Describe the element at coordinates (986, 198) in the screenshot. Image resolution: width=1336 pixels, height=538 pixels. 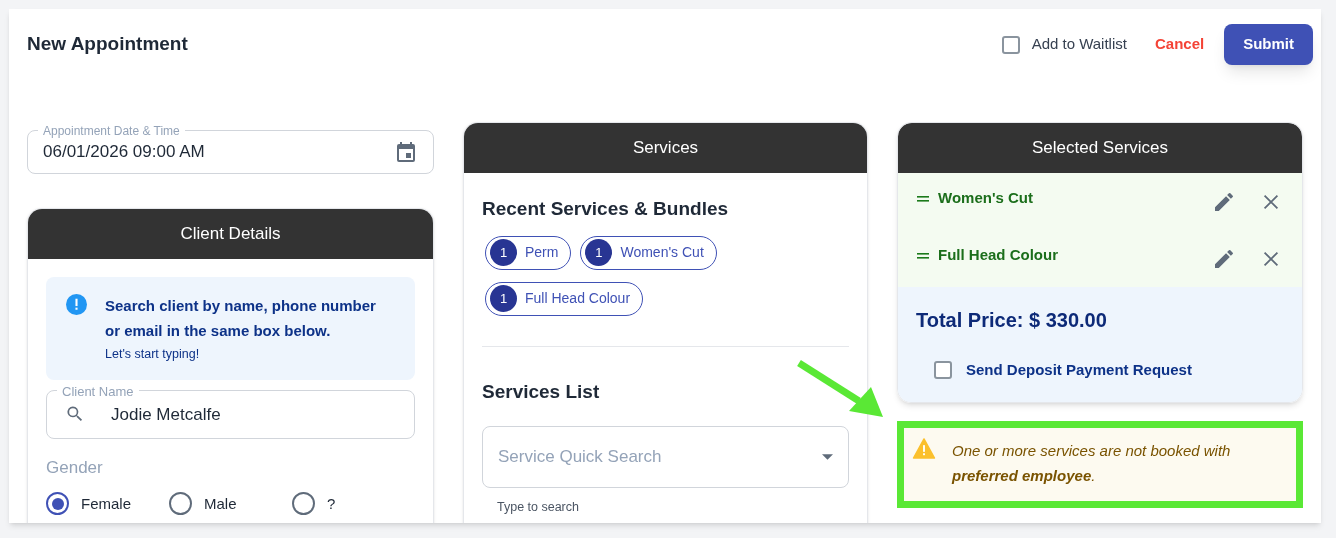
I see `service-name: Women's Cut` at that location.